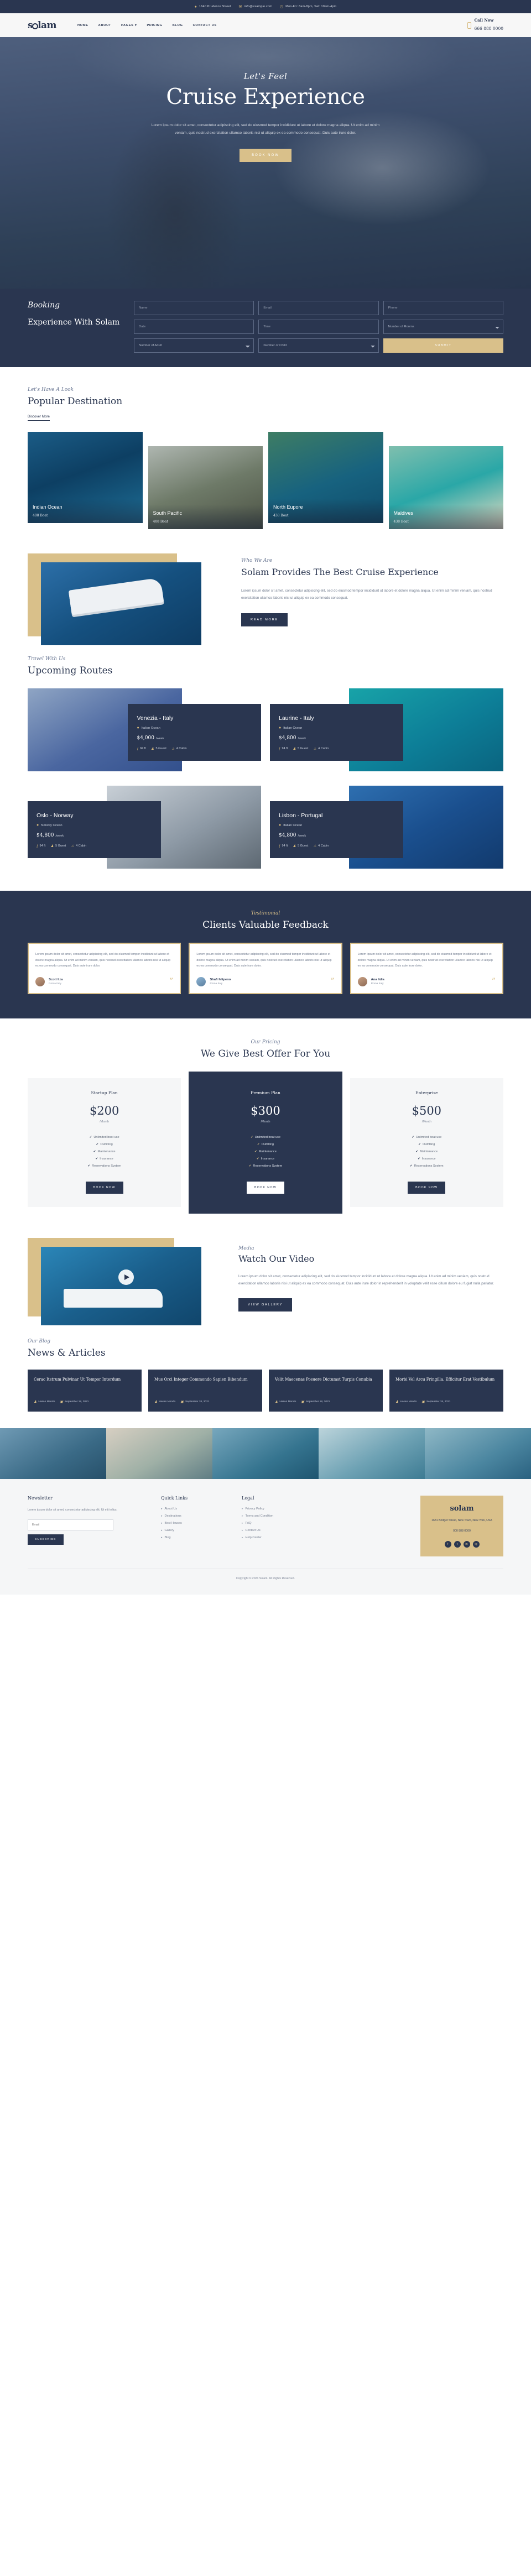  Describe the element at coordinates (466, 1544) in the screenshot. I see `linkedin-icon: in` at that location.